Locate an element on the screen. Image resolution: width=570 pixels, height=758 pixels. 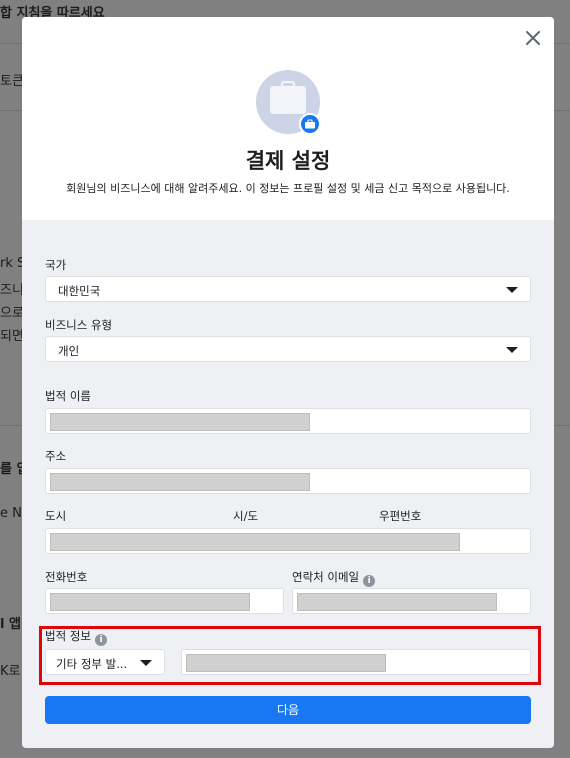
bg-text: 되면 is located at coordinates (12, 336).